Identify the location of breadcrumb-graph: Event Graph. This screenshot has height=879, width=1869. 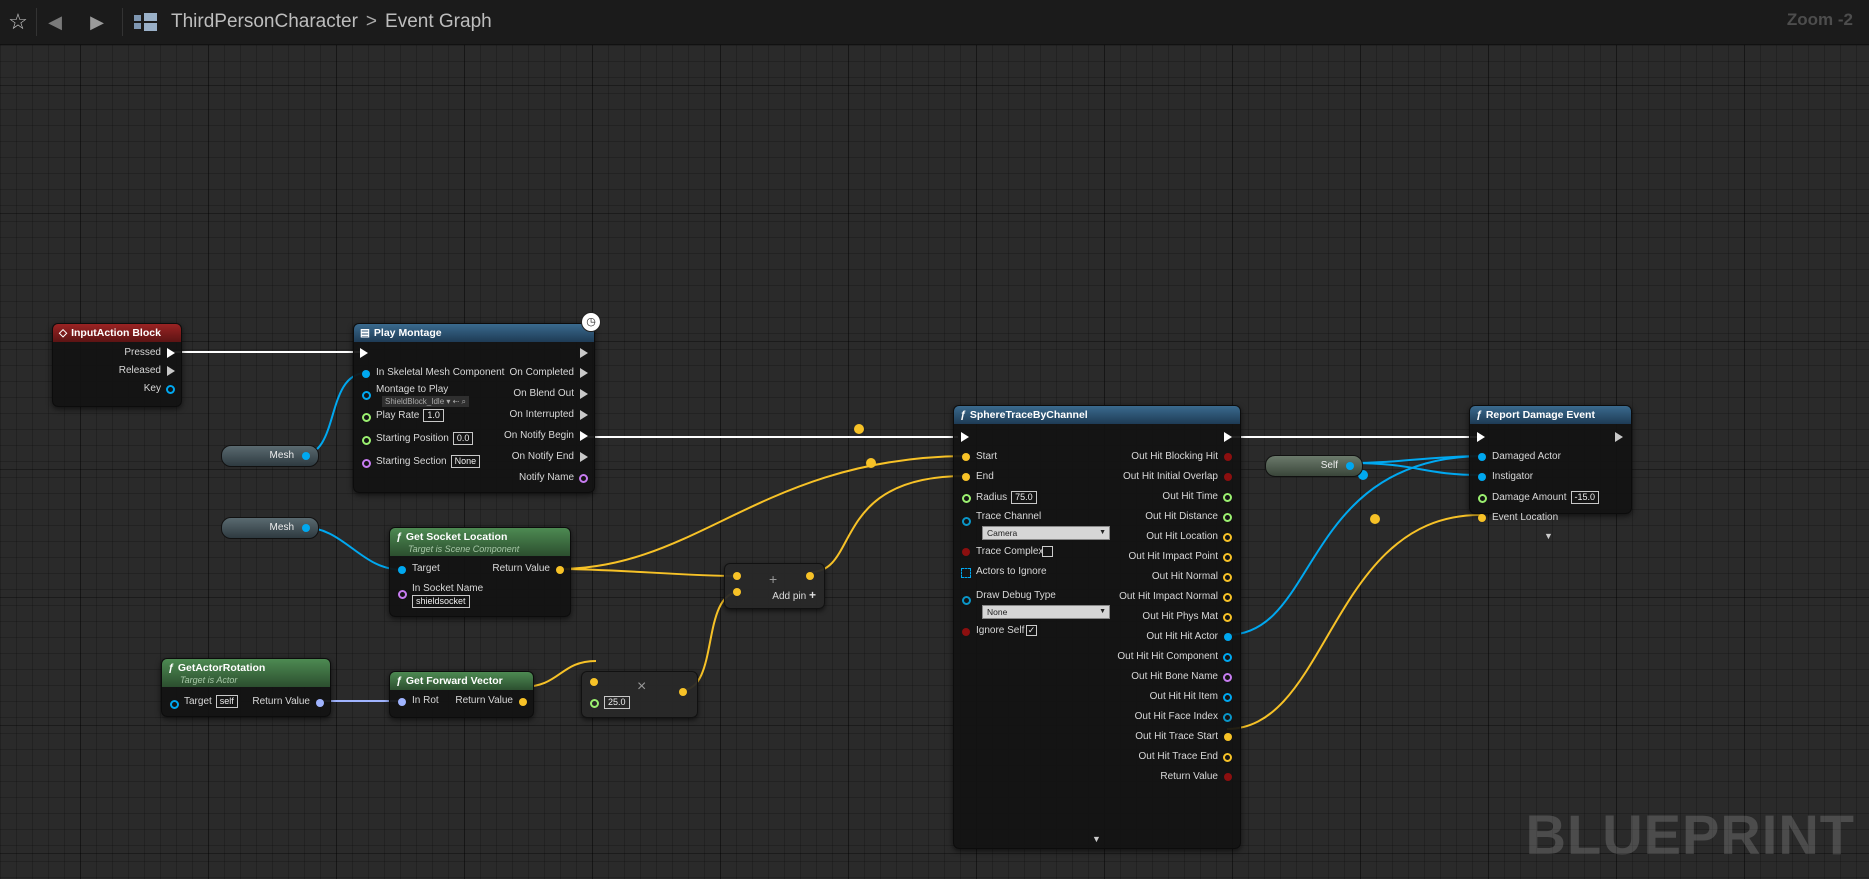
(438, 21).